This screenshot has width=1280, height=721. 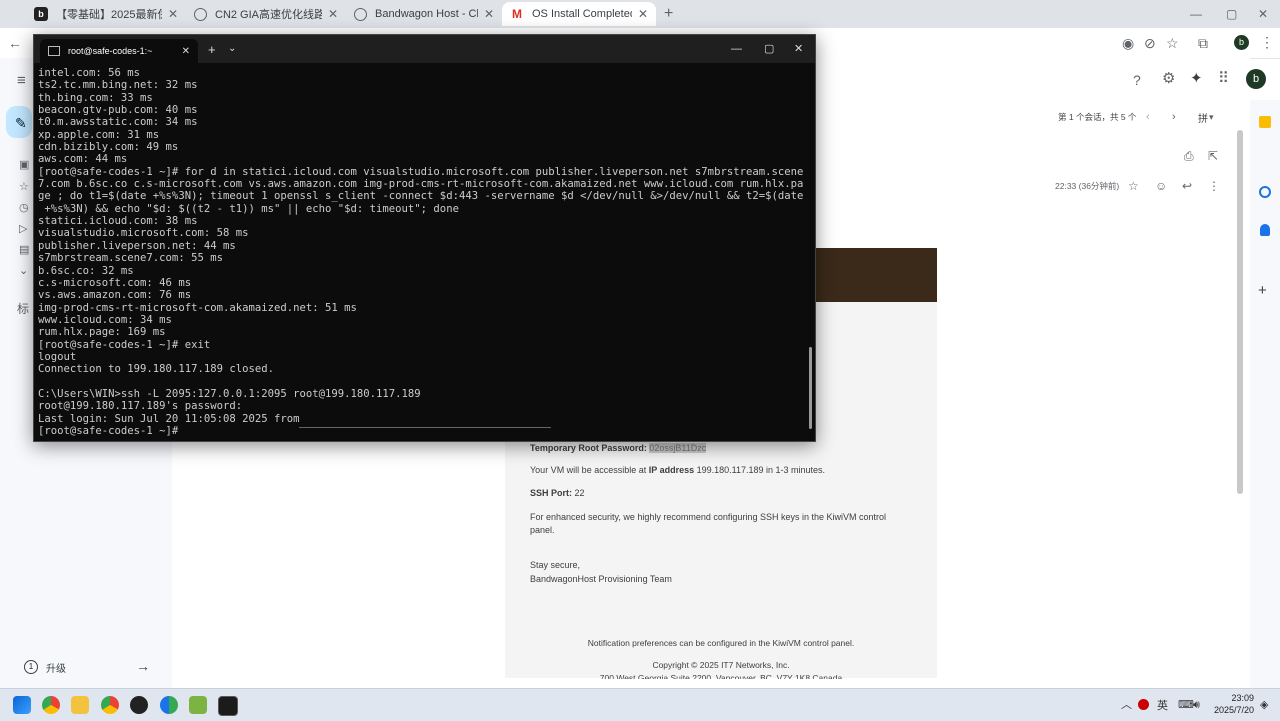 What do you see at coordinates (23, 271) in the screenshot?
I see `more-chevron-icon: ⌄` at bounding box center [23, 271].